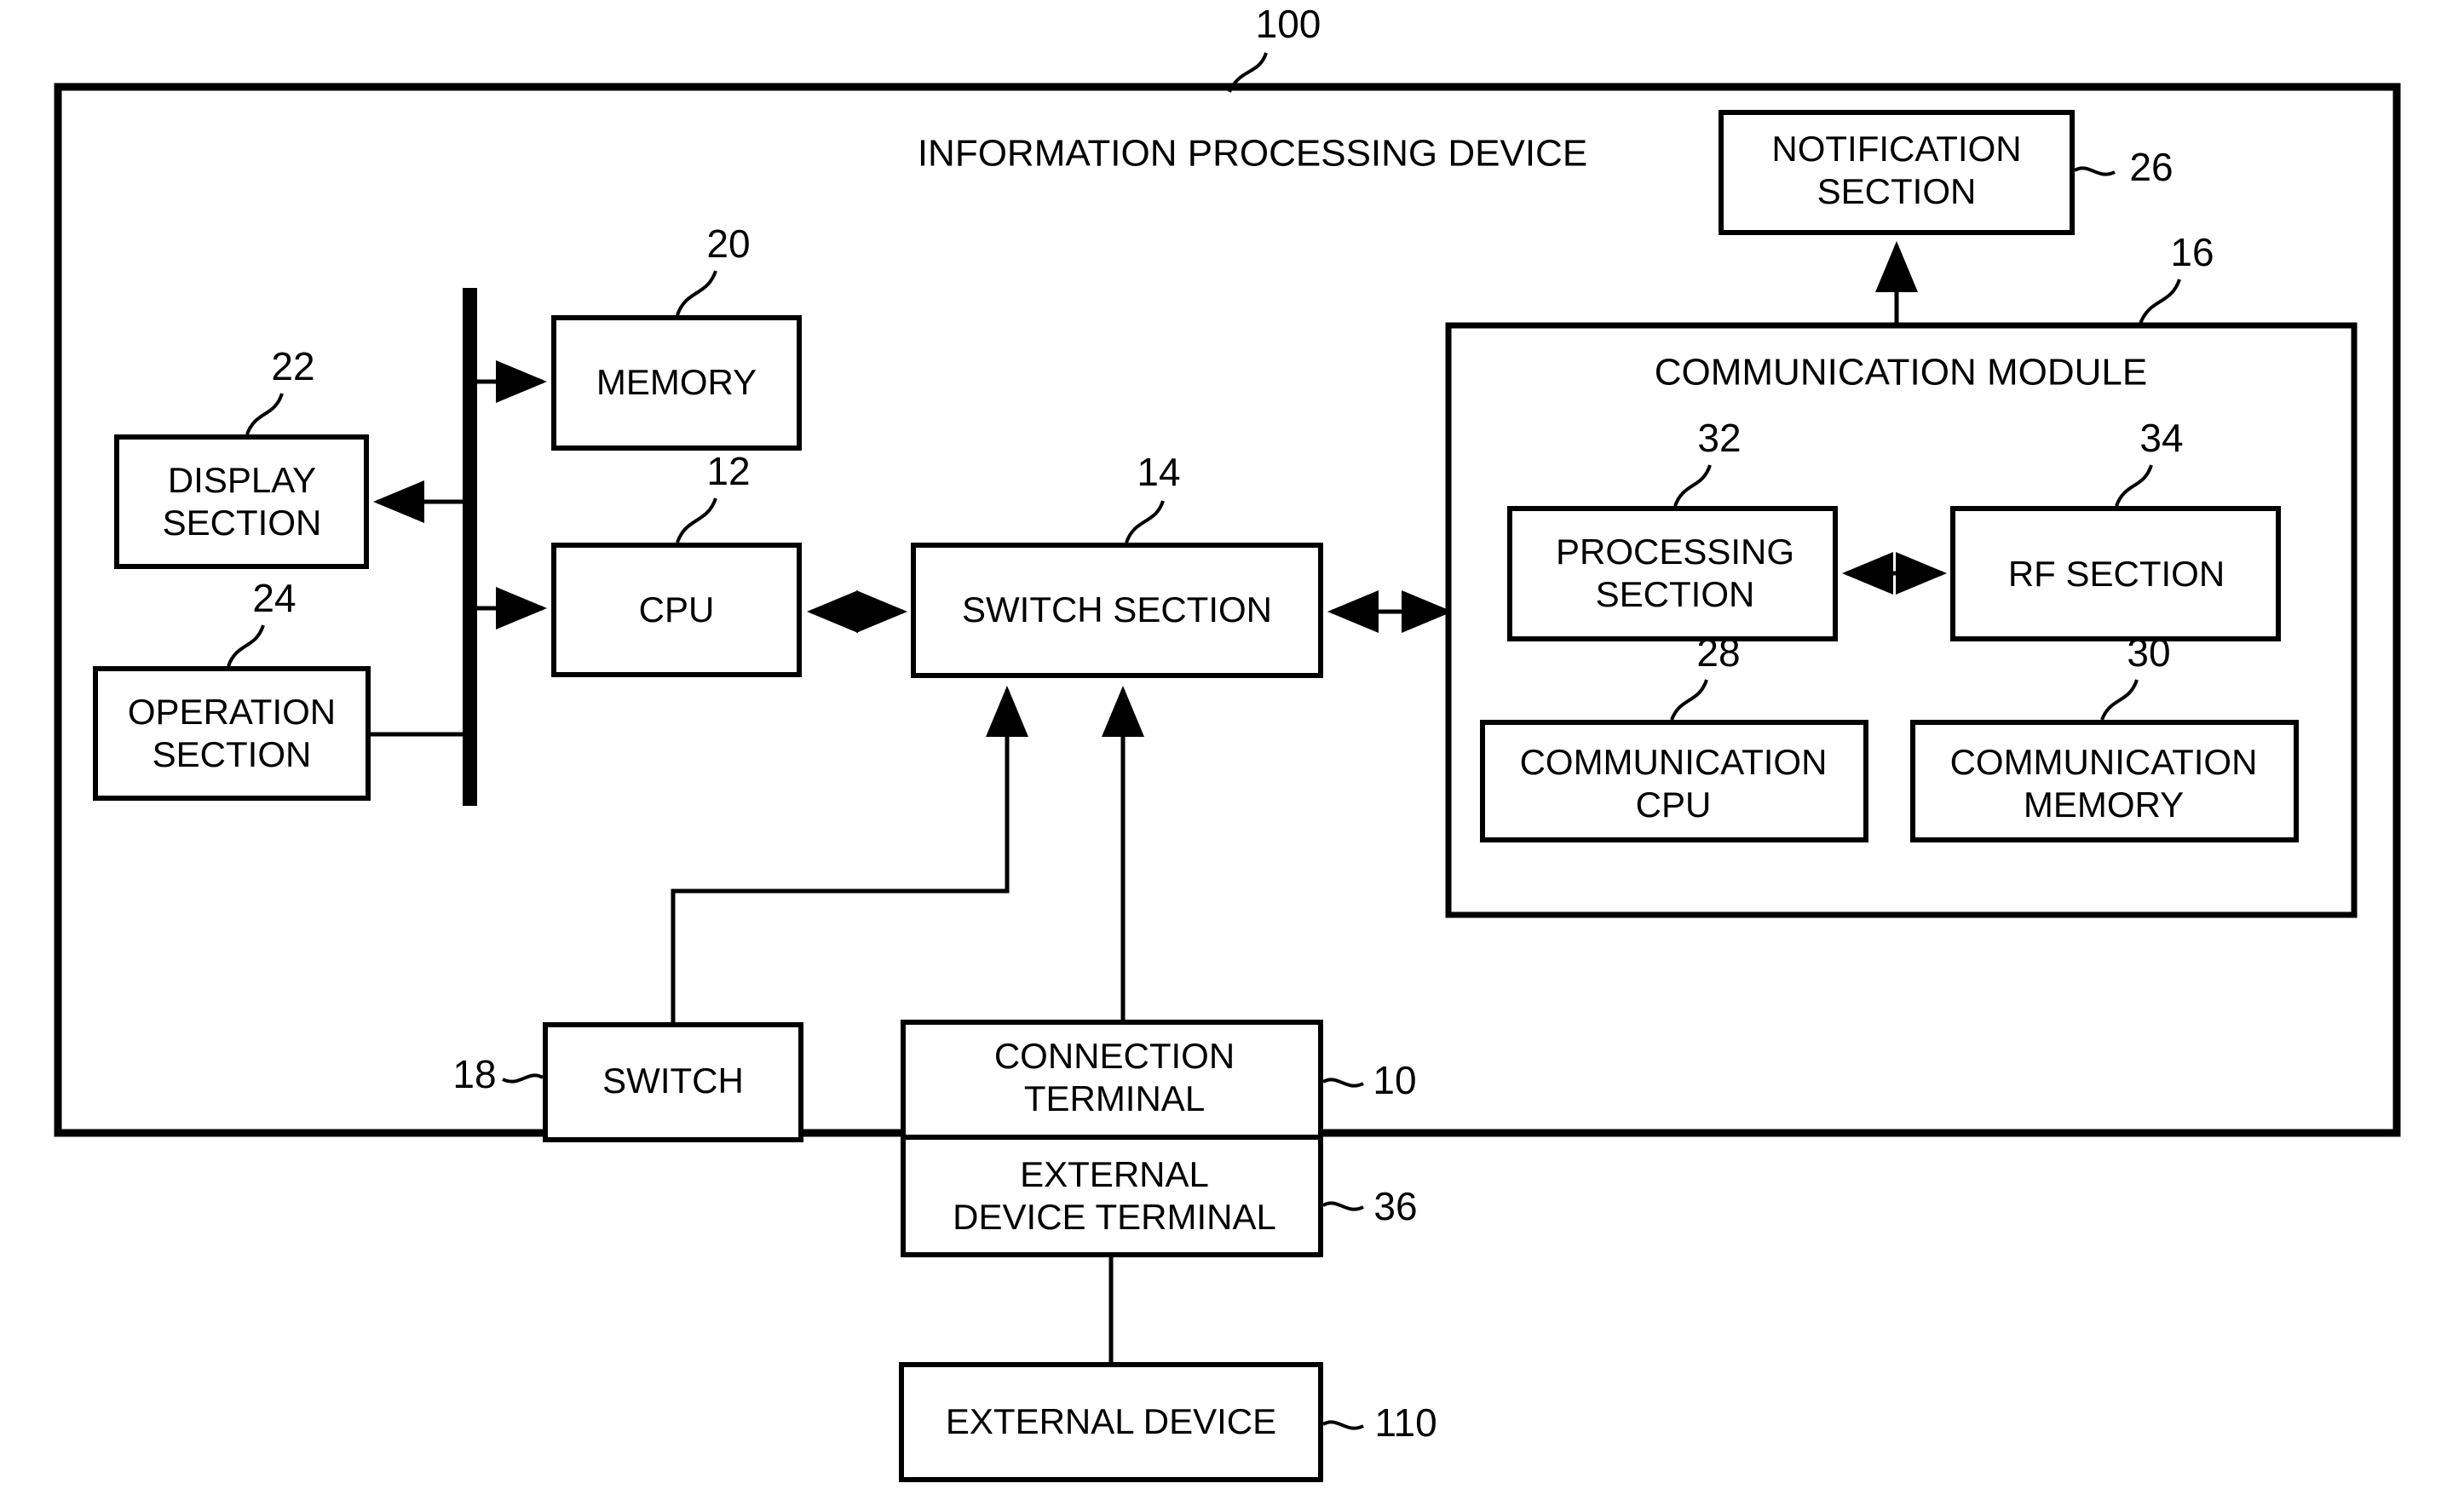 The width and height of the screenshot is (2447, 1512). I want to click on ref-number-20: 20, so click(728, 243).